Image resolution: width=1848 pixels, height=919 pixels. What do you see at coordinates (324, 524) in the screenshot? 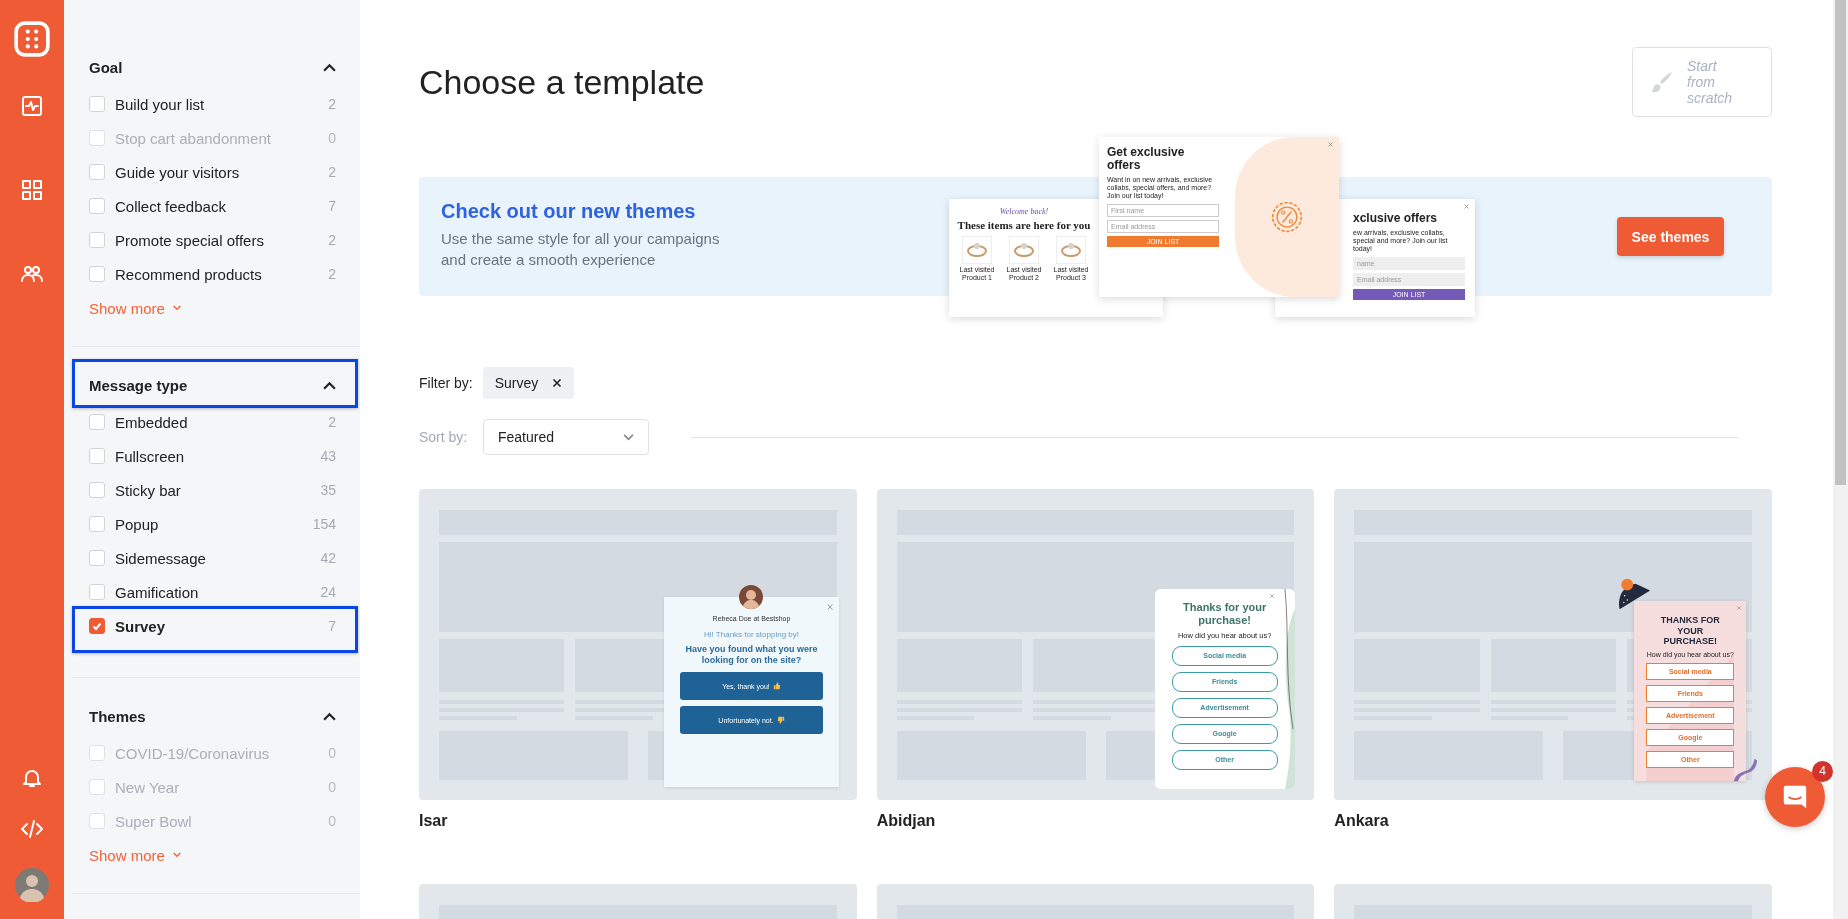
I see `filter-count: 154` at bounding box center [324, 524].